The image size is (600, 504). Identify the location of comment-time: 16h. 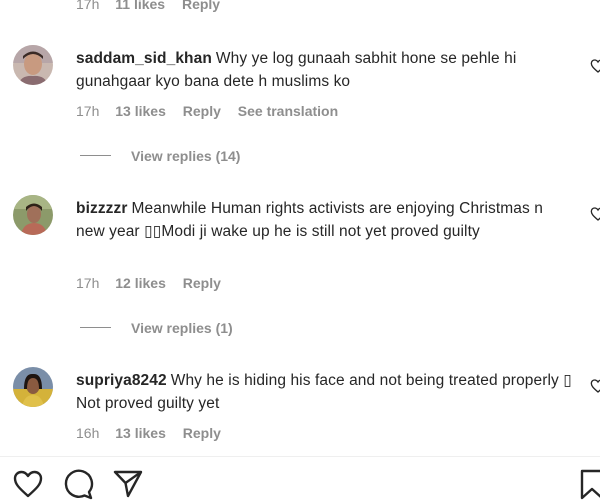
(88, 433).